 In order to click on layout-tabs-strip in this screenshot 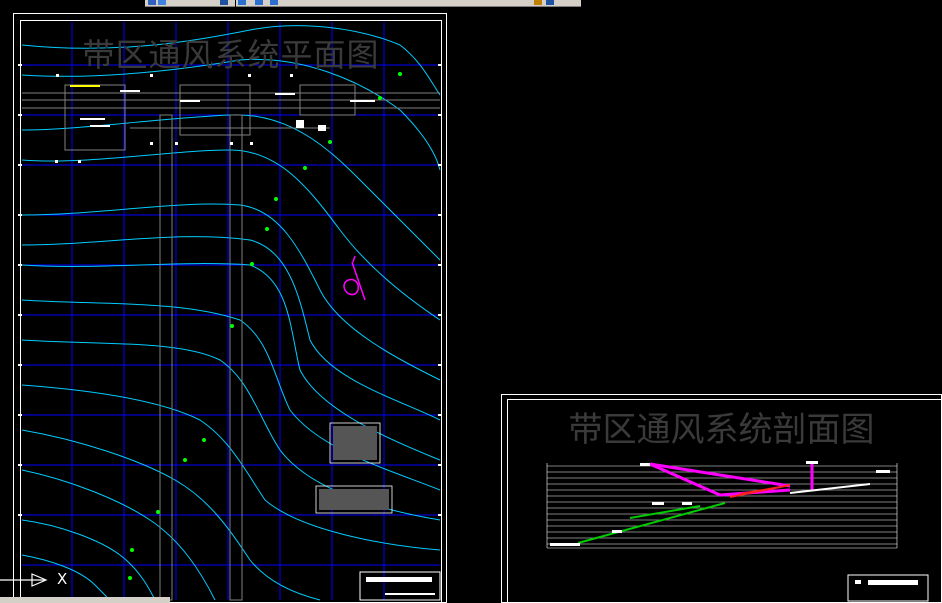, I will do `click(85, 600)`.